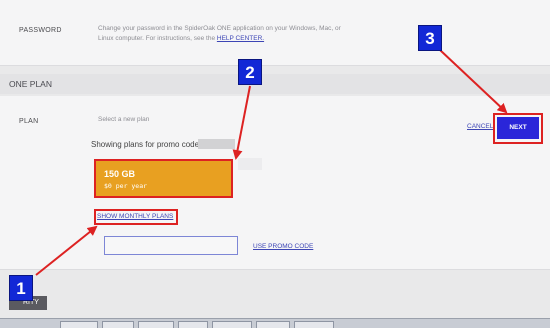 The width and height of the screenshot is (550, 328). Describe the element at coordinates (480, 126) in the screenshot. I see `cancel-link: CANCEL` at that location.